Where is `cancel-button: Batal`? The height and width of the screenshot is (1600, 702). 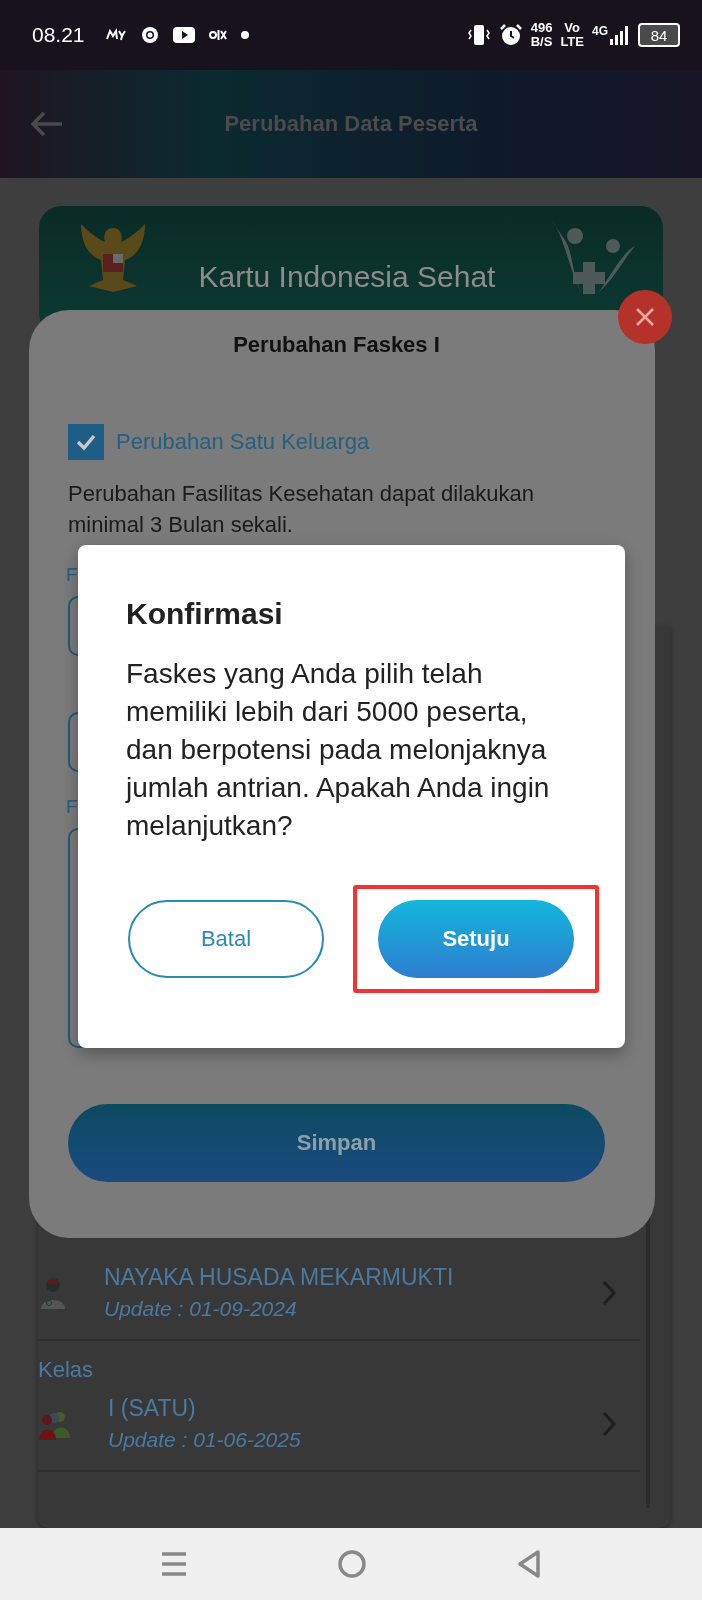 cancel-button: Batal is located at coordinates (226, 939).